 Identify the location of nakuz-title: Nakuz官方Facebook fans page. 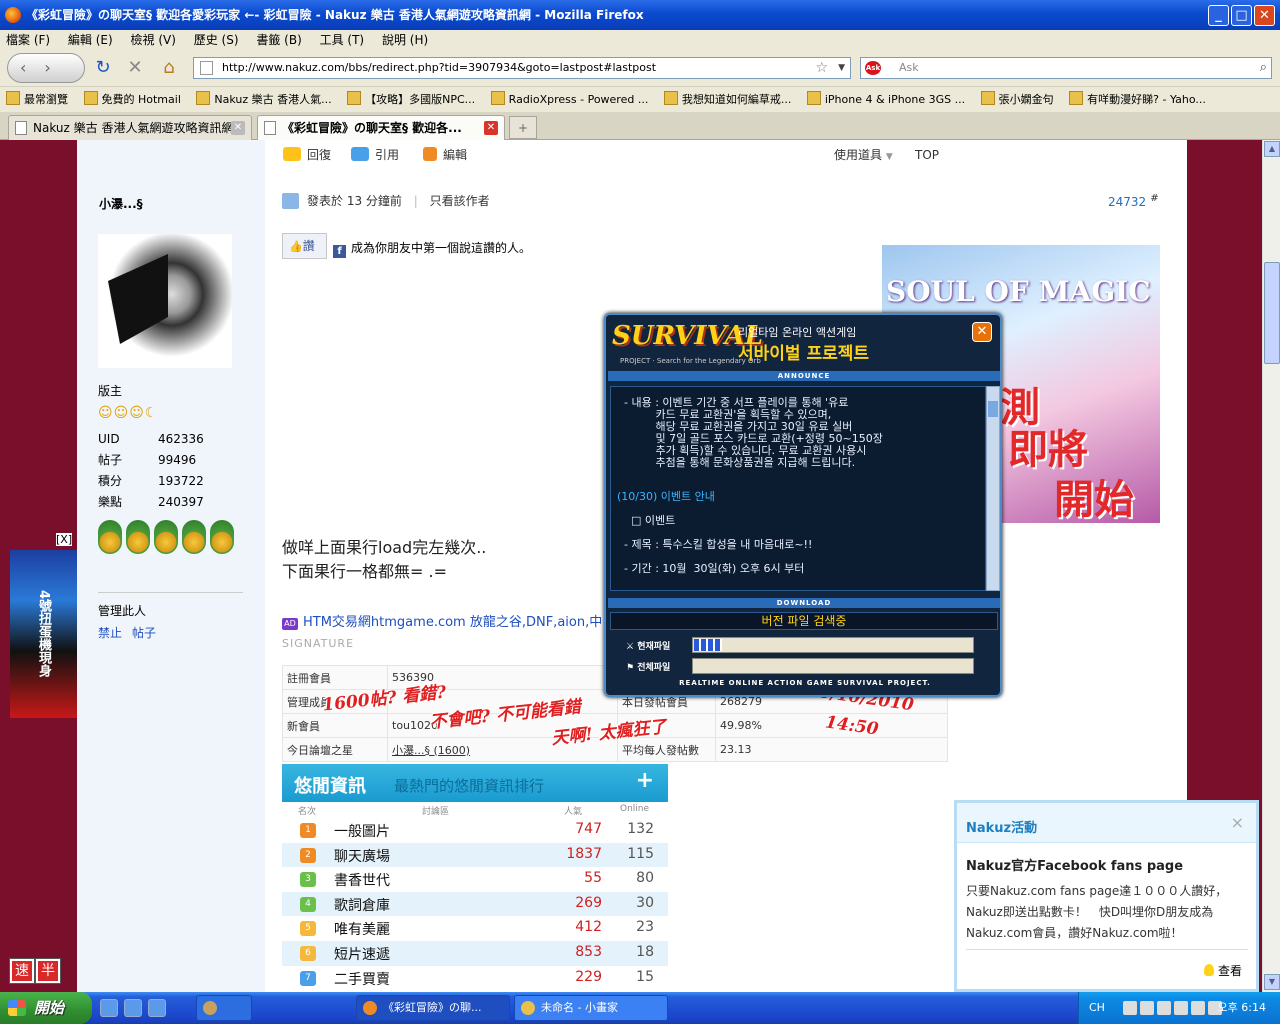
(1074, 864).